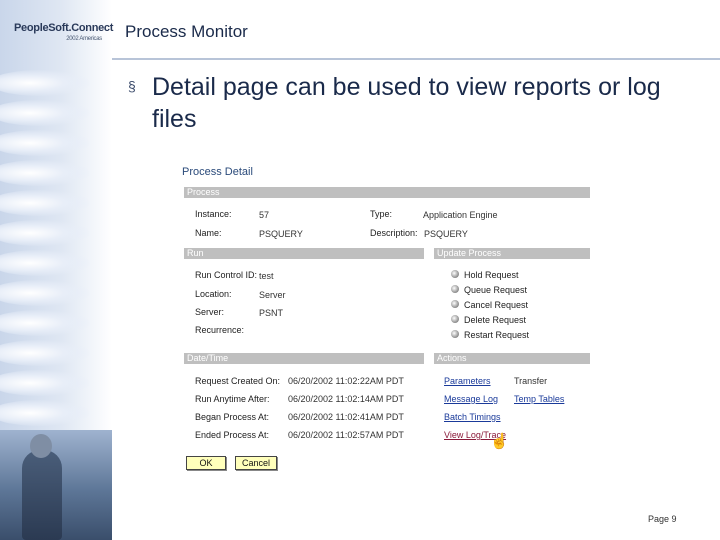 The width and height of the screenshot is (720, 540). I want to click on section-process-header: Process, so click(387, 192).